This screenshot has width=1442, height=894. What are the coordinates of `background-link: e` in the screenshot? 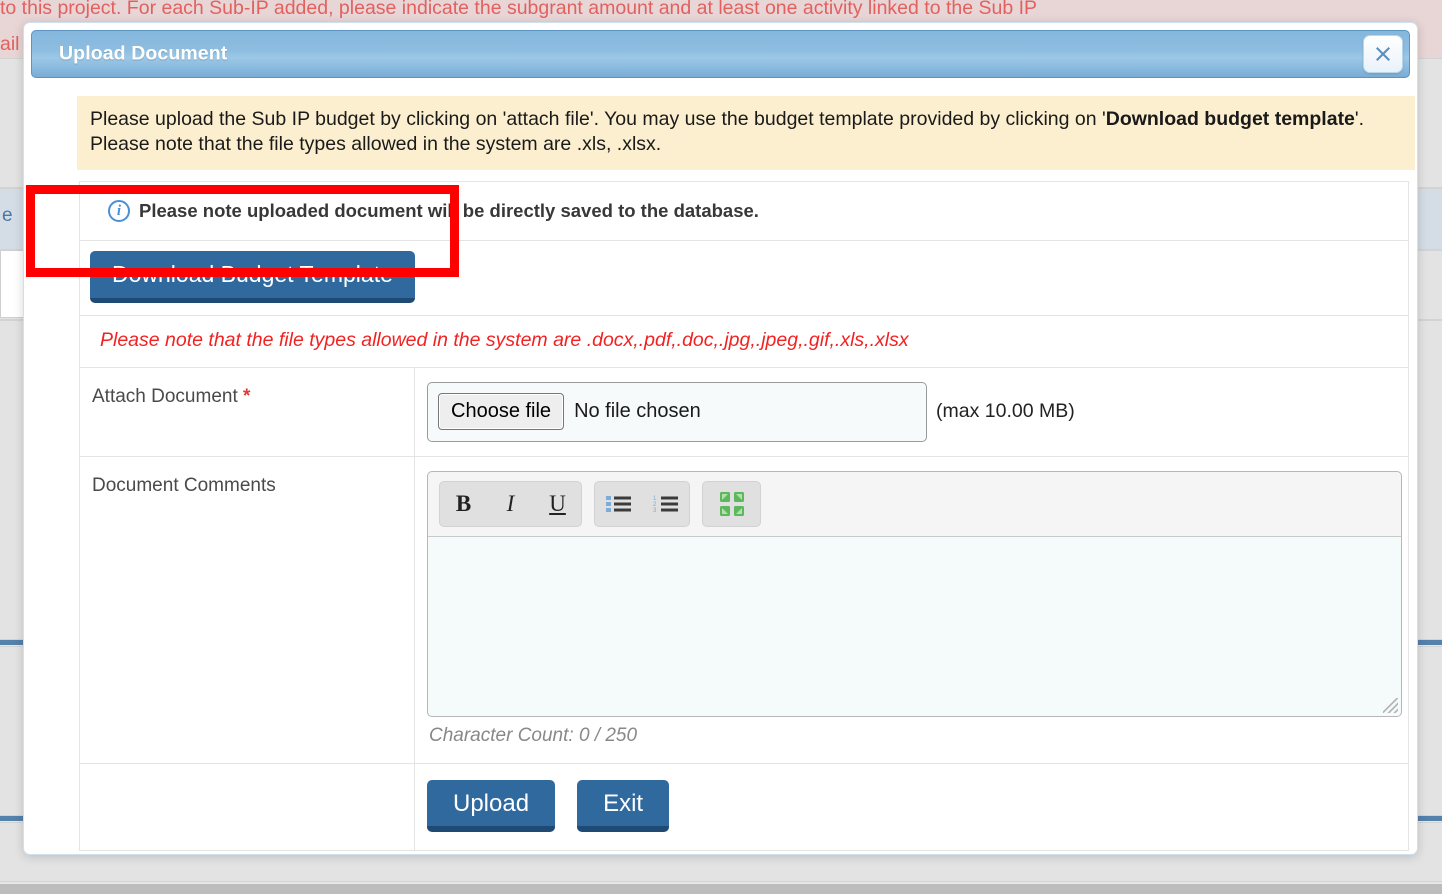 It's located at (7, 216).